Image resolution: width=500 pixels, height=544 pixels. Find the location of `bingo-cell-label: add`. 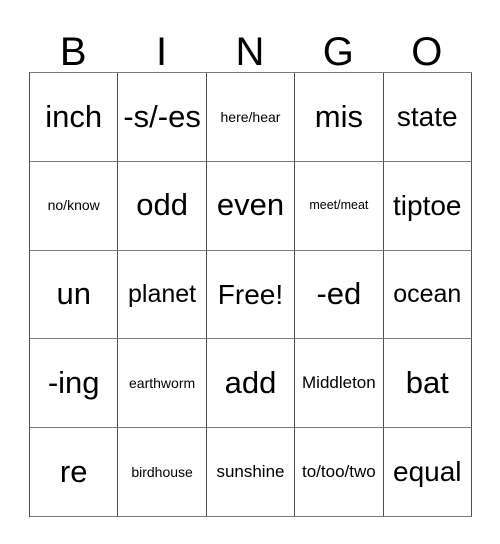

bingo-cell-label: add is located at coordinates (250, 383).